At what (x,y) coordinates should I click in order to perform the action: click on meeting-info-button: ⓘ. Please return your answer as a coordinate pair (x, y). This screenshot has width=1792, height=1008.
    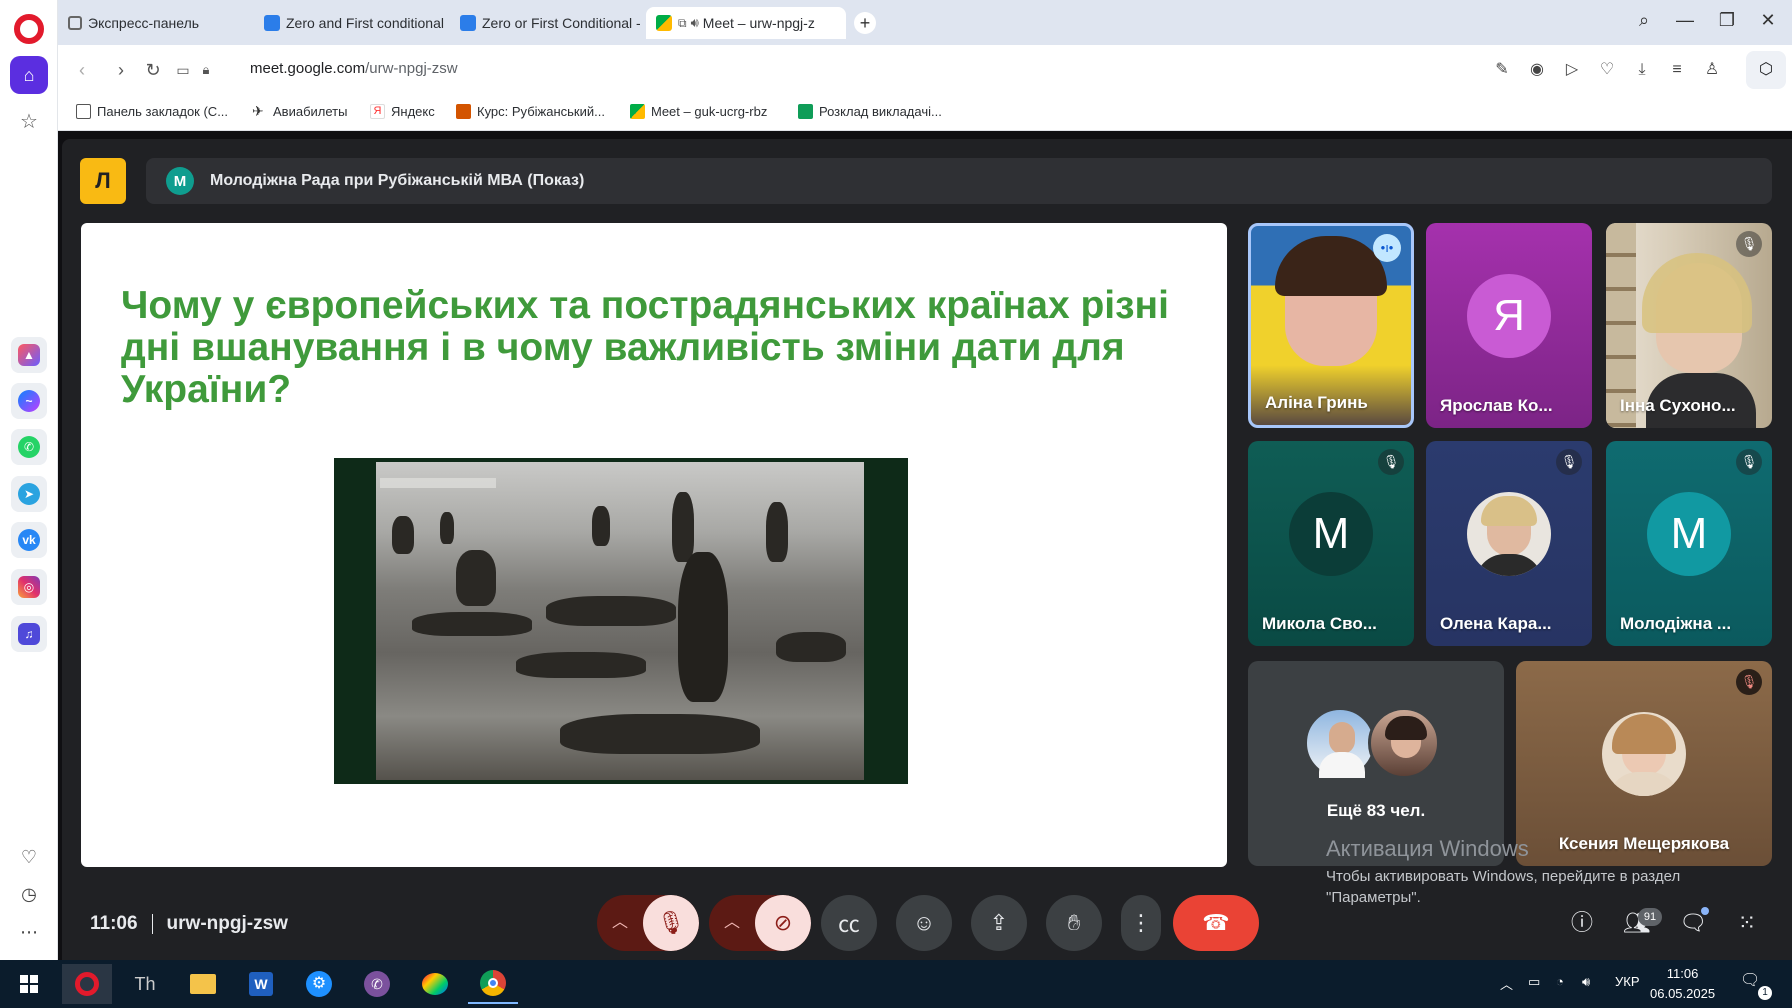
    Looking at the image, I should click on (1582, 923).